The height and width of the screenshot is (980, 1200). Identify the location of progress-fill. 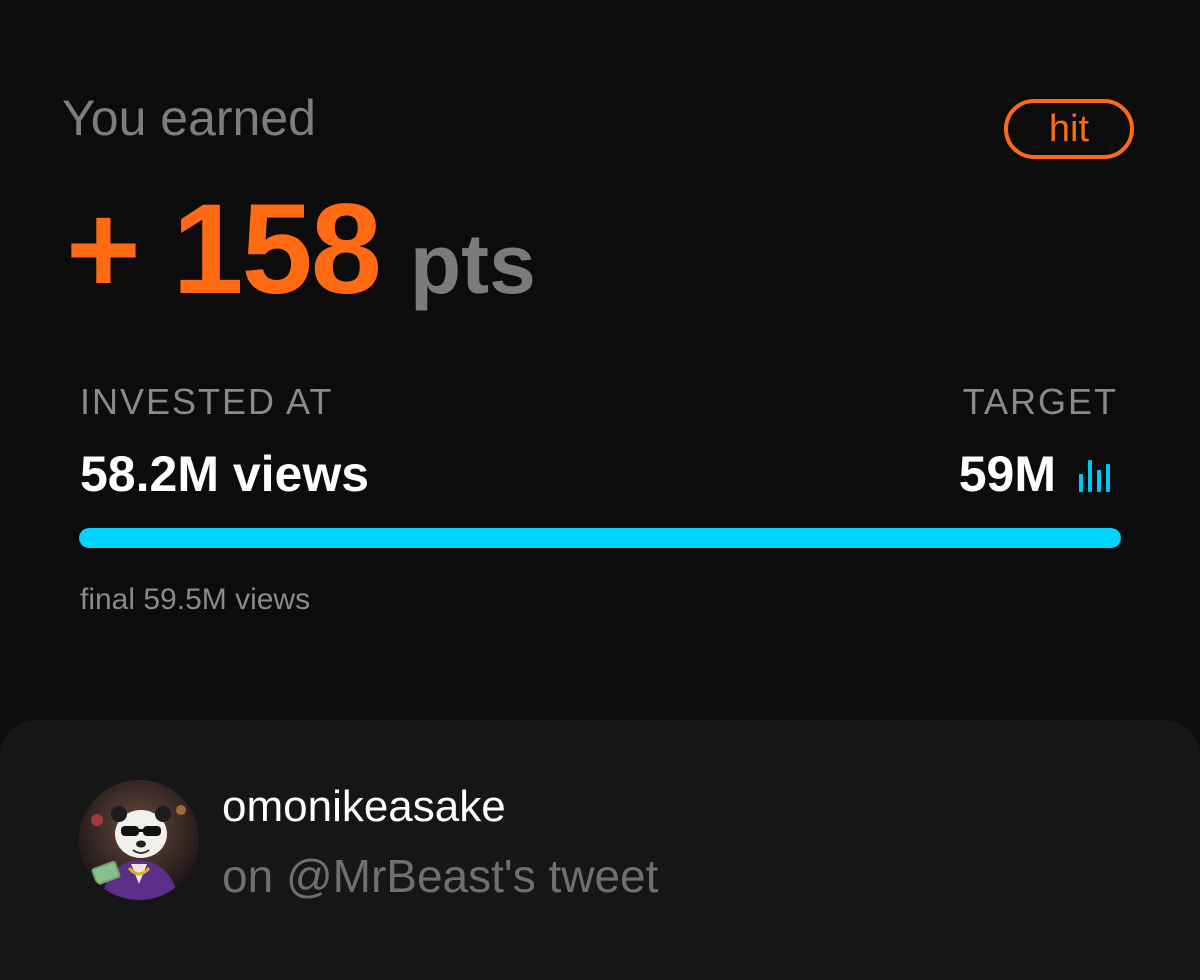
(600, 538).